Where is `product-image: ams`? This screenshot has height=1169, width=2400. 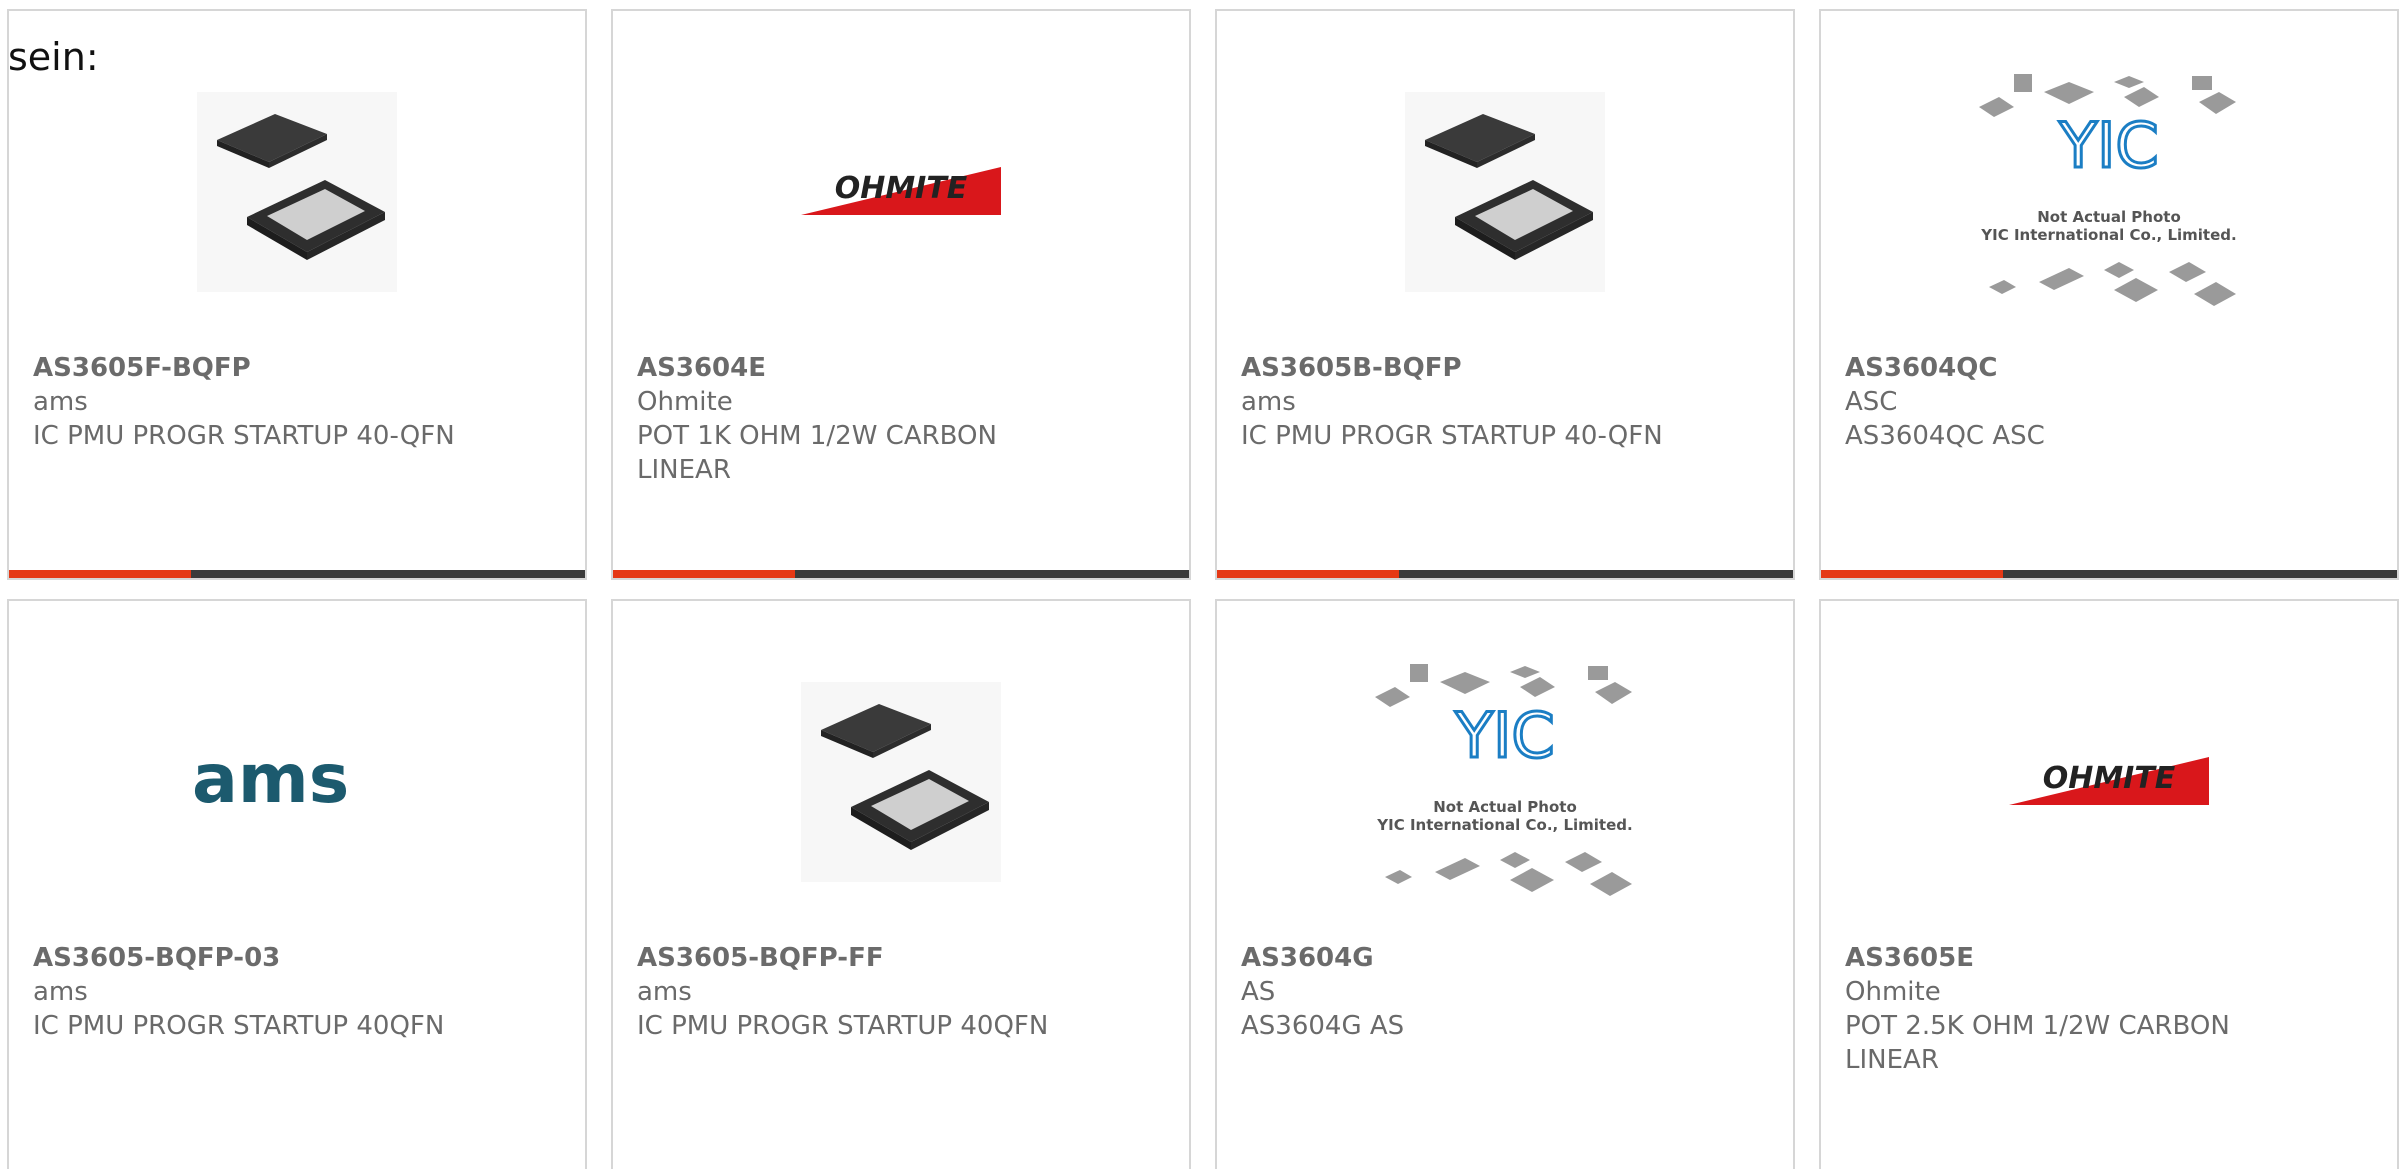 product-image: ams is located at coordinates (297, 782).